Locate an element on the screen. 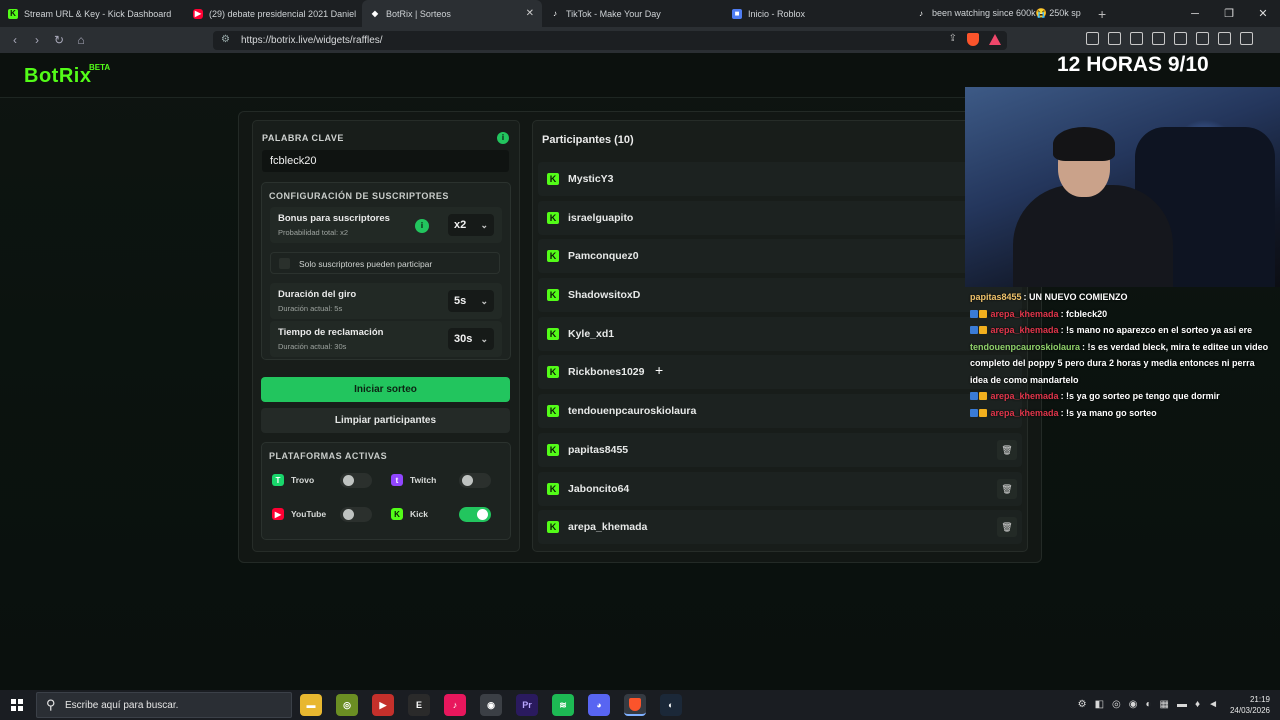 Image resolution: width=1280 pixels, height=720 pixels. chat-username: tendouenpcauroskiolaura is located at coordinates (1025, 346).